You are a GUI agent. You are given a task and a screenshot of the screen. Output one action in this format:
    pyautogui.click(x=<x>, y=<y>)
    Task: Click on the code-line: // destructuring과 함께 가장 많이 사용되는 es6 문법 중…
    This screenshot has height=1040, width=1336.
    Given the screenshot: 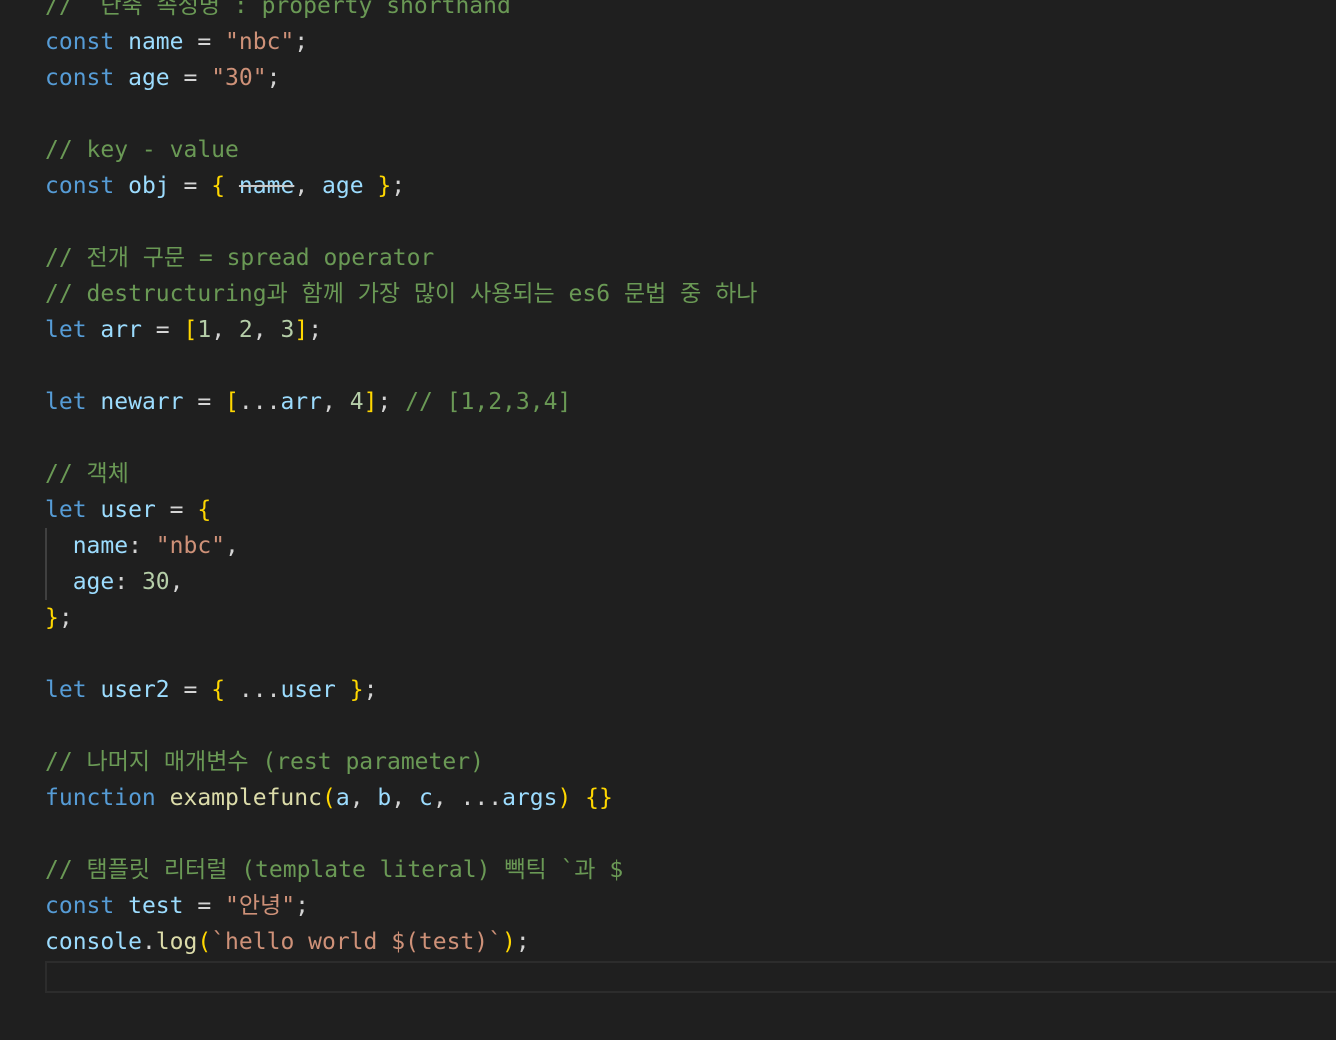 What is the action you would take?
    pyautogui.click(x=401, y=294)
    